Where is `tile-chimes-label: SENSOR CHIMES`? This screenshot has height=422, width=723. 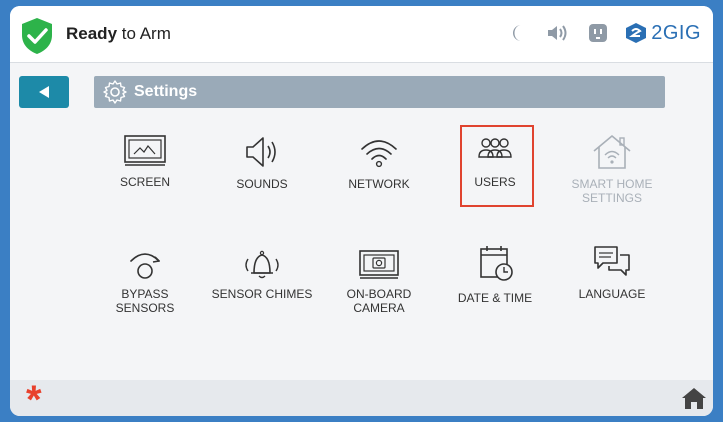 tile-chimes-label: SENSOR CHIMES is located at coordinates (262, 294).